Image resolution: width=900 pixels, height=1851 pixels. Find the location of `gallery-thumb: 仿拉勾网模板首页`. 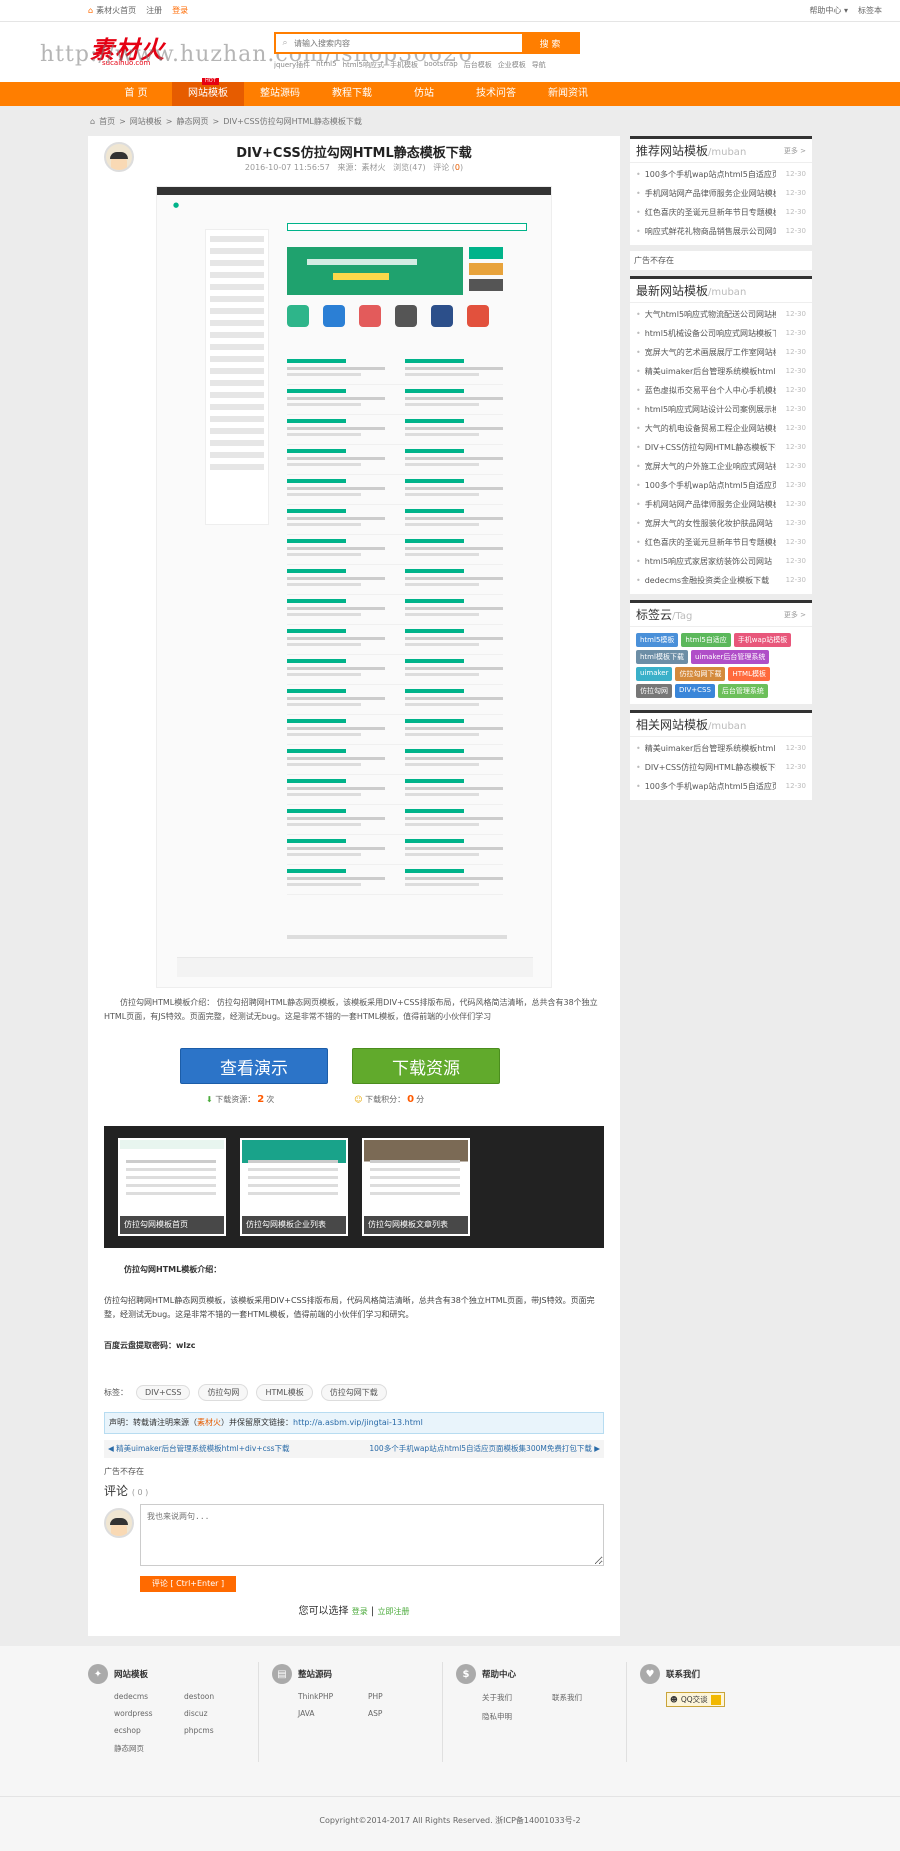

gallery-thumb: 仿拉勾网模板首页 is located at coordinates (172, 1187).